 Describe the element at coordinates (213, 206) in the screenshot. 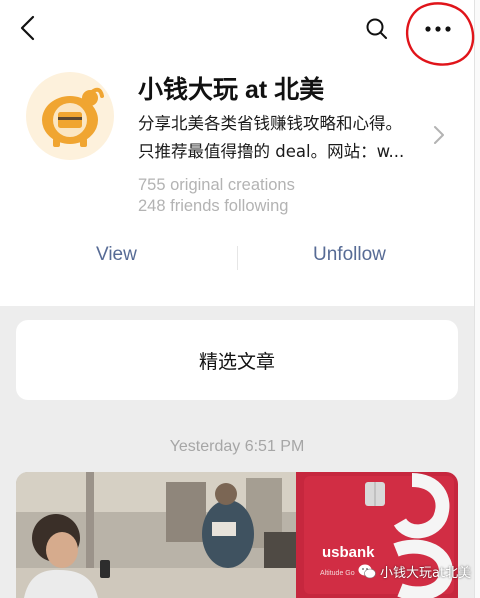

I see `friends-following-count: 248 friends following` at that location.